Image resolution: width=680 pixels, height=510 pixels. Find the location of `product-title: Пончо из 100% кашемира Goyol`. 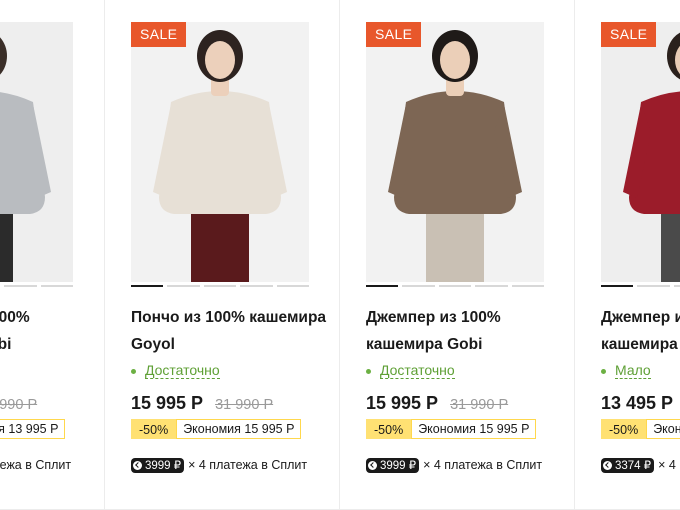

product-title: Пончо из 100% кашемира Goyol is located at coordinates (231, 331).